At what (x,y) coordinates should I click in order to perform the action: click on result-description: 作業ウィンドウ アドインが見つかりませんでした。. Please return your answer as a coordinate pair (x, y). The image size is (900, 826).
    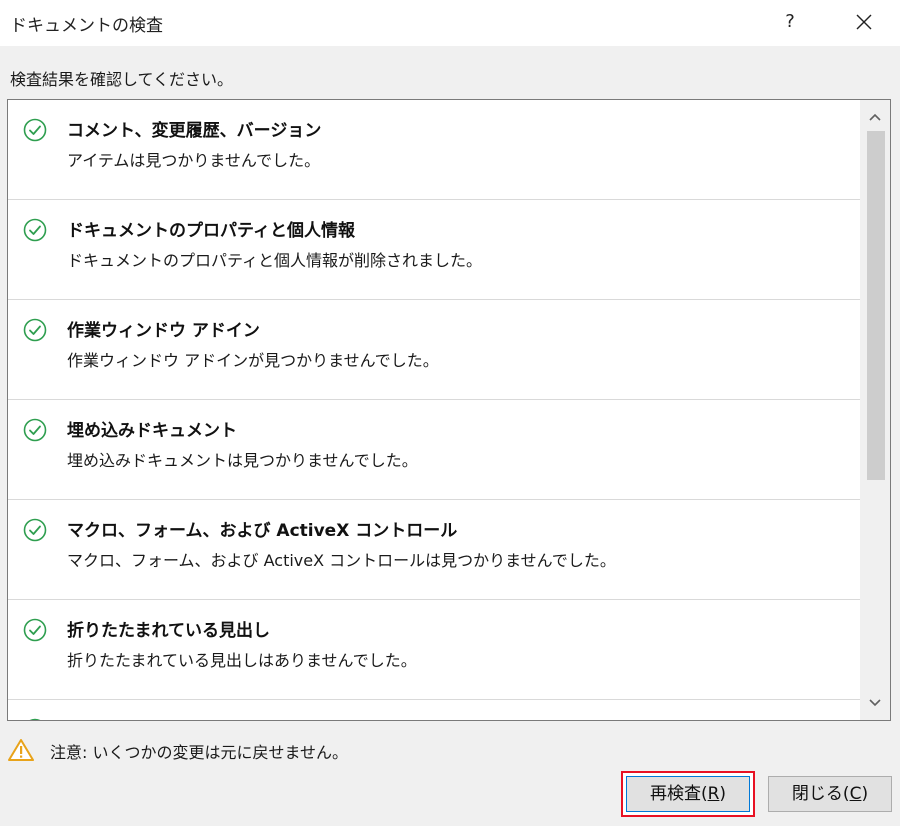
    Looking at the image, I should click on (253, 360).